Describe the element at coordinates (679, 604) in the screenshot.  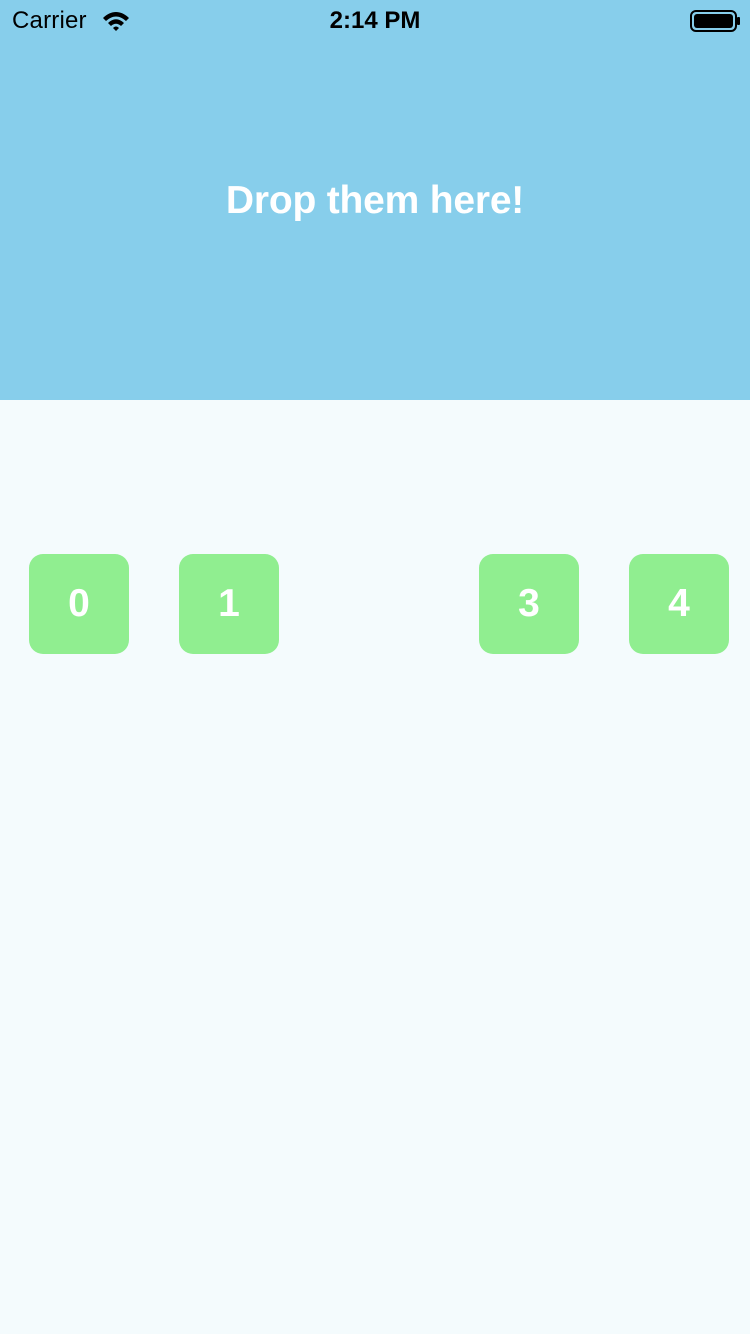
I see `draggable-tile-4: 4` at that location.